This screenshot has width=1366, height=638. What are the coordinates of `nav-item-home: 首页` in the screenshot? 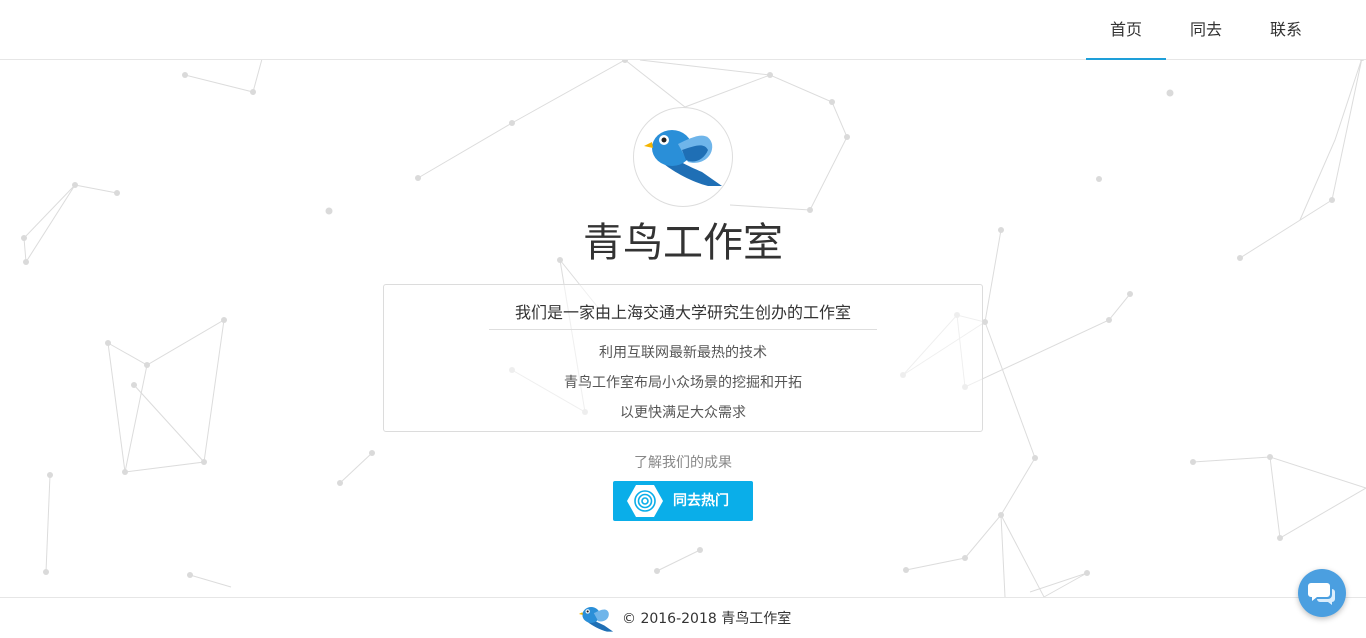 It's located at (1126, 30).